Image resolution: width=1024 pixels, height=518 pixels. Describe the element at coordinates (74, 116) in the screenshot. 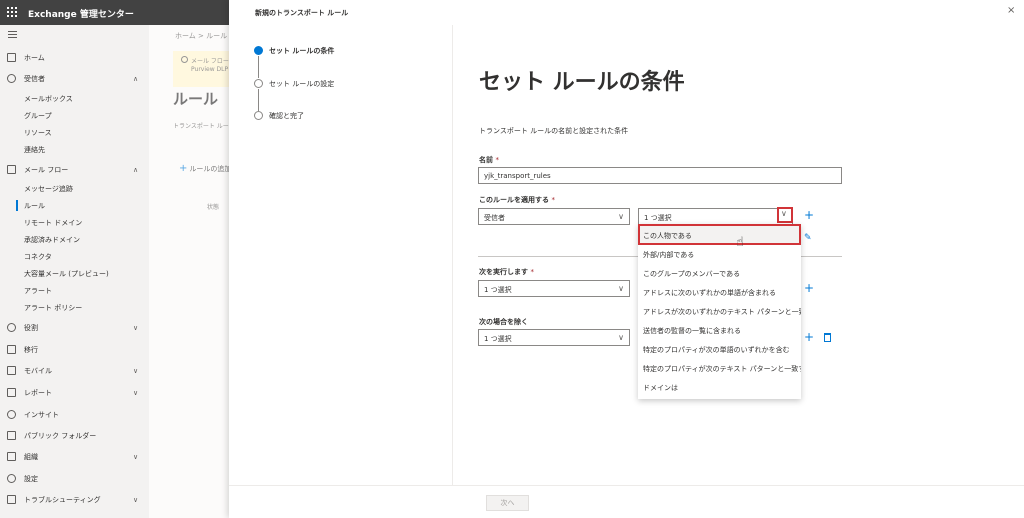

I see `nav-sub-groups: グループ` at that location.